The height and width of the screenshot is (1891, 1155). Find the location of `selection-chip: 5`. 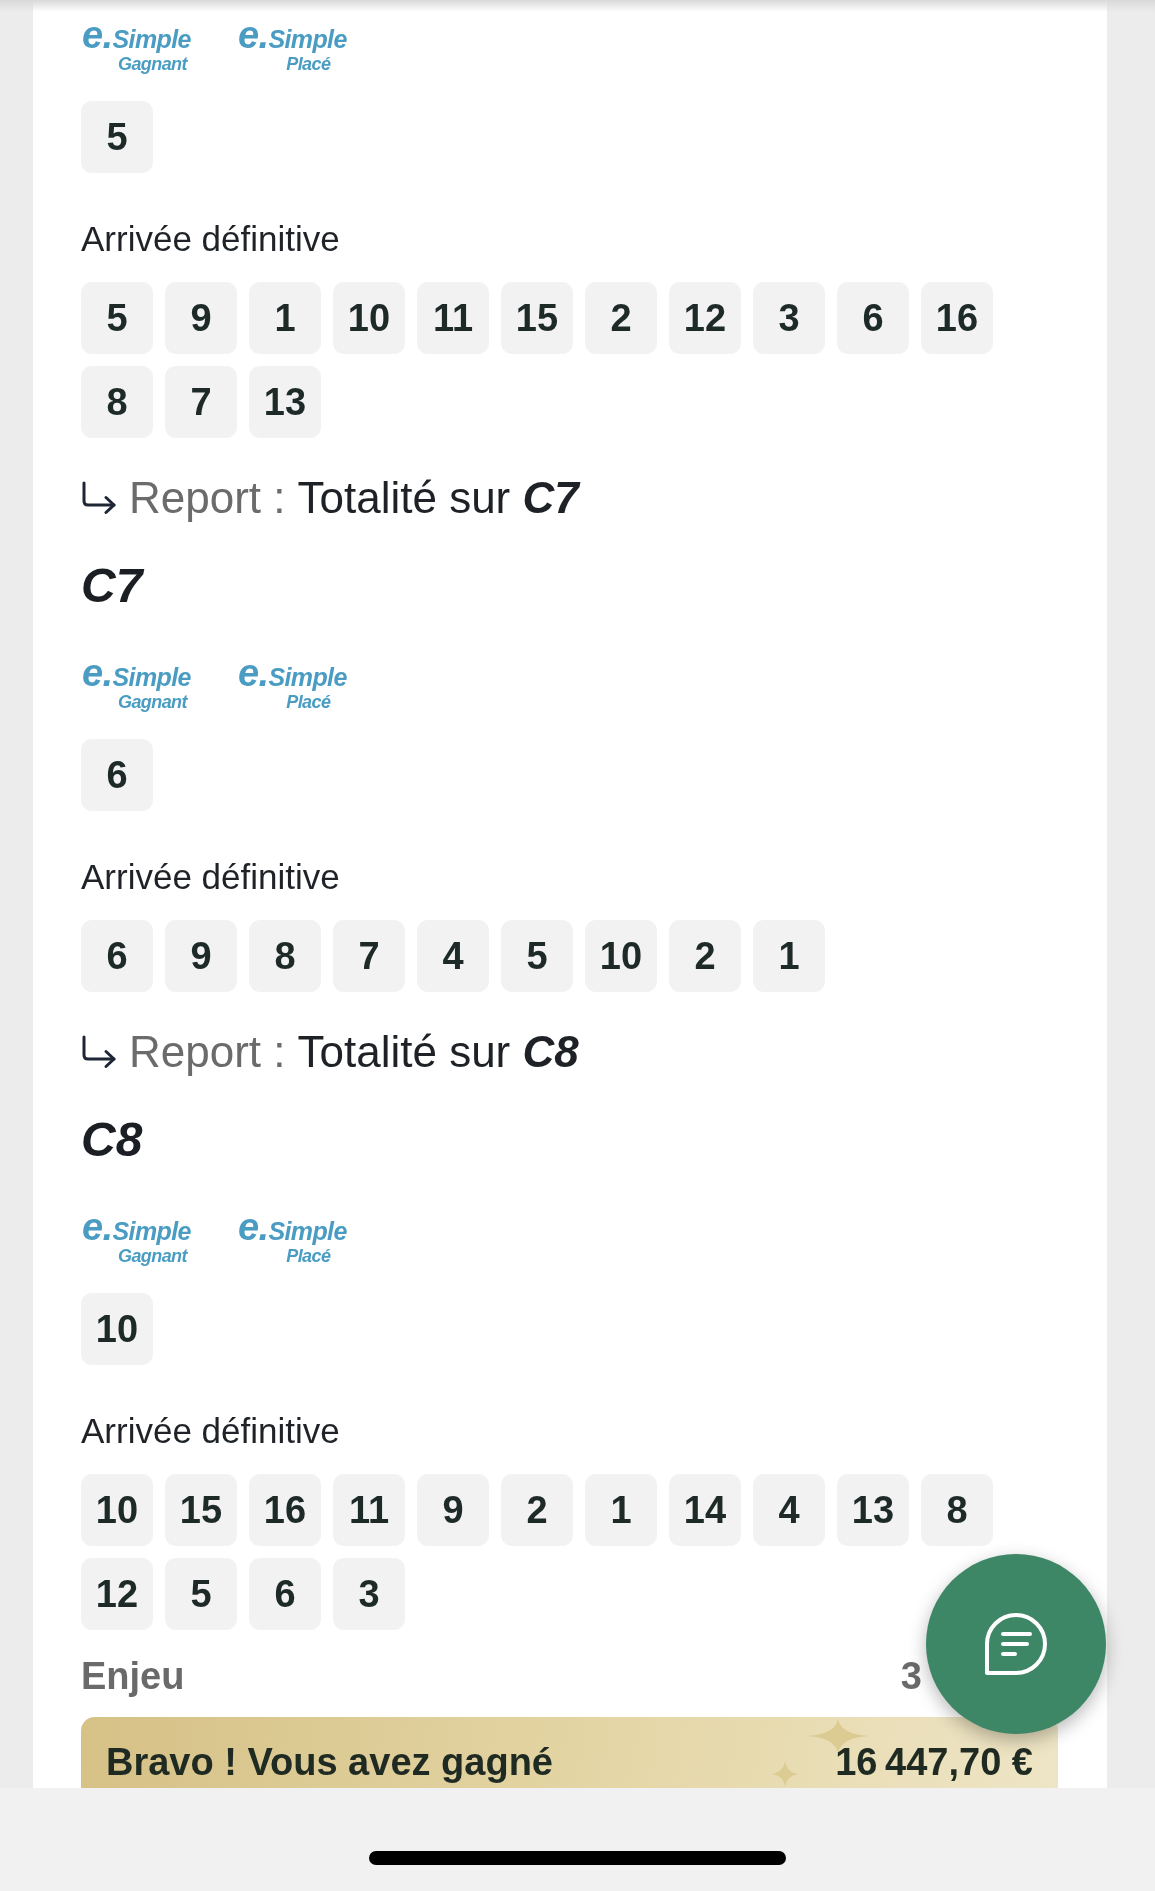

selection-chip: 5 is located at coordinates (117, 137).